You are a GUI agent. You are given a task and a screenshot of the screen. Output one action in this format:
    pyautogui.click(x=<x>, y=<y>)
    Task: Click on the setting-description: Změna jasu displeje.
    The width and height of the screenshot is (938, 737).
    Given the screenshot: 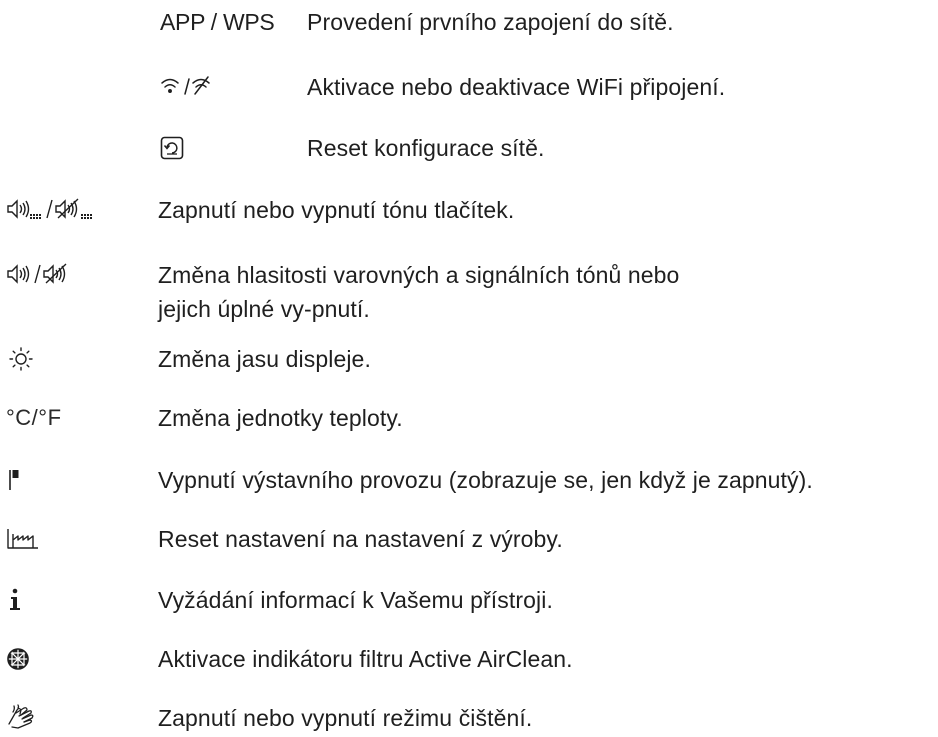 What is the action you would take?
    pyautogui.click(x=264, y=359)
    